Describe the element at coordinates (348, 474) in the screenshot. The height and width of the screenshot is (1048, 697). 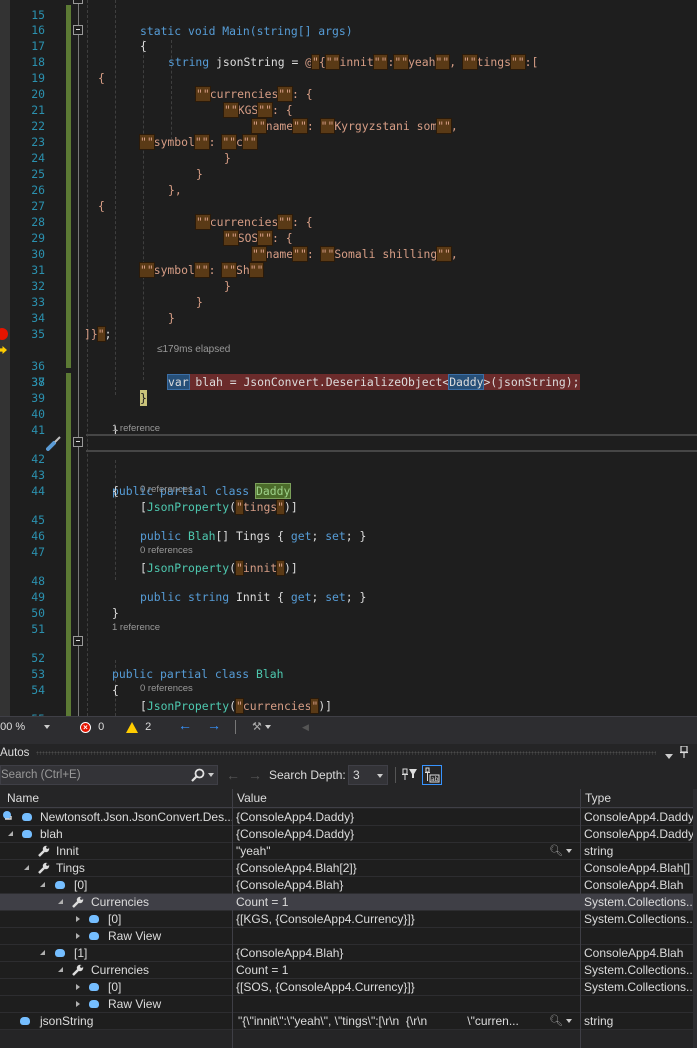
I see `code-line-43: 43 {` at that location.